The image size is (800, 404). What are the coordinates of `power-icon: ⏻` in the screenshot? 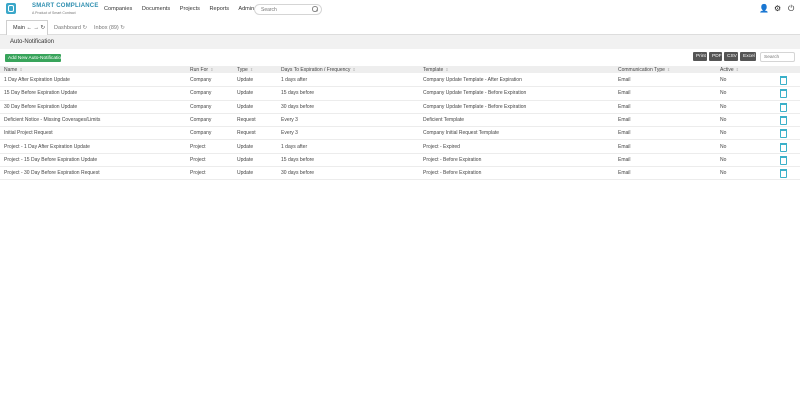 It's located at (791, 9).